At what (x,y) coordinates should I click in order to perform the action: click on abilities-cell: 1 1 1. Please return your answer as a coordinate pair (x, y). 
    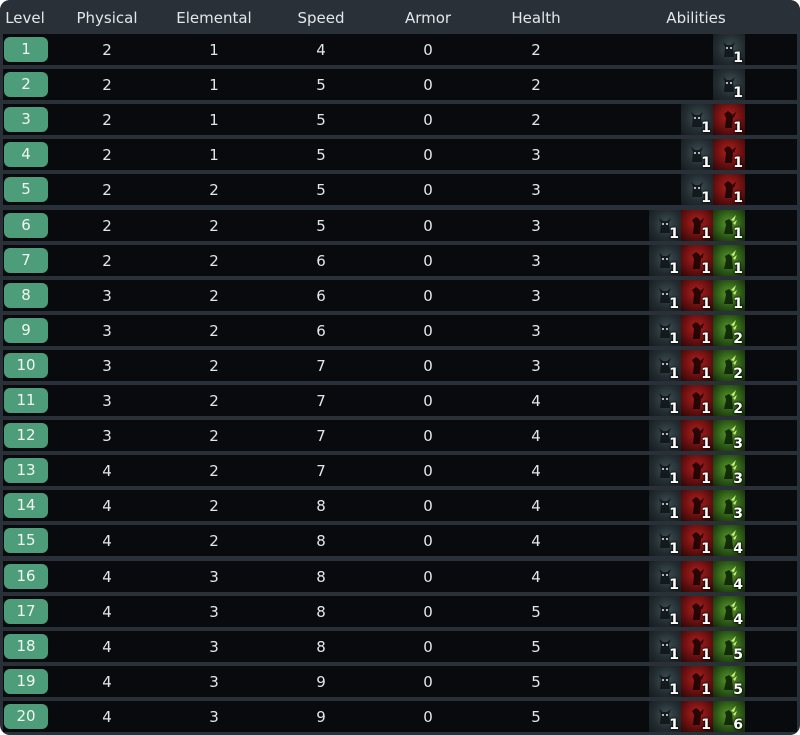
    Looking at the image, I should click on (697, 260).